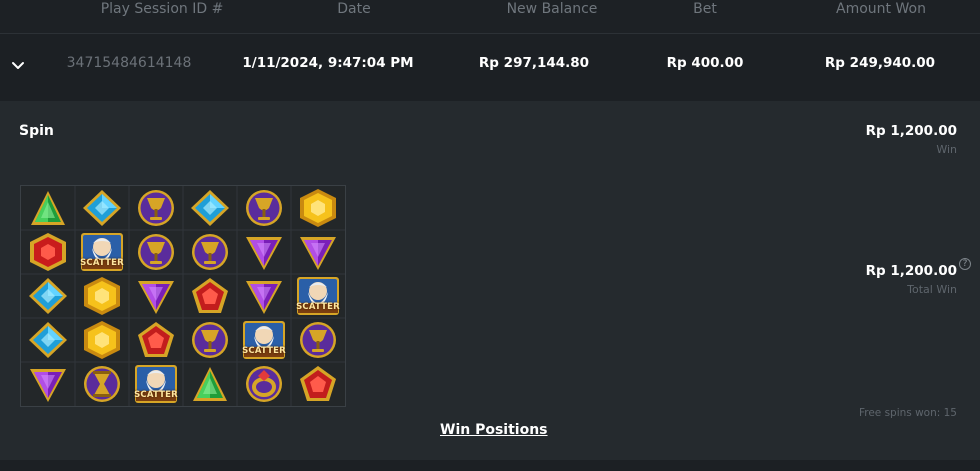 Image resolution: width=980 pixels, height=471 pixels. What do you see at coordinates (911, 271) in the screenshot?
I see `total-win-amount: Rp 1,200.00` at bounding box center [911, 271].